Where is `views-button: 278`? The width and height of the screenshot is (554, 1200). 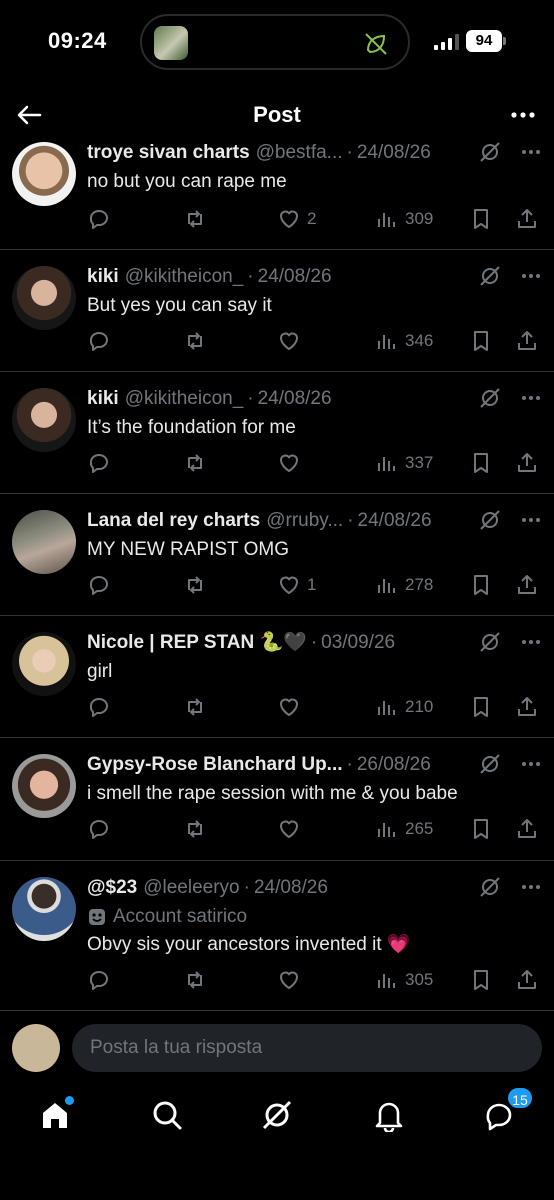 views-button: 278 is located at coordinates (404, 585).